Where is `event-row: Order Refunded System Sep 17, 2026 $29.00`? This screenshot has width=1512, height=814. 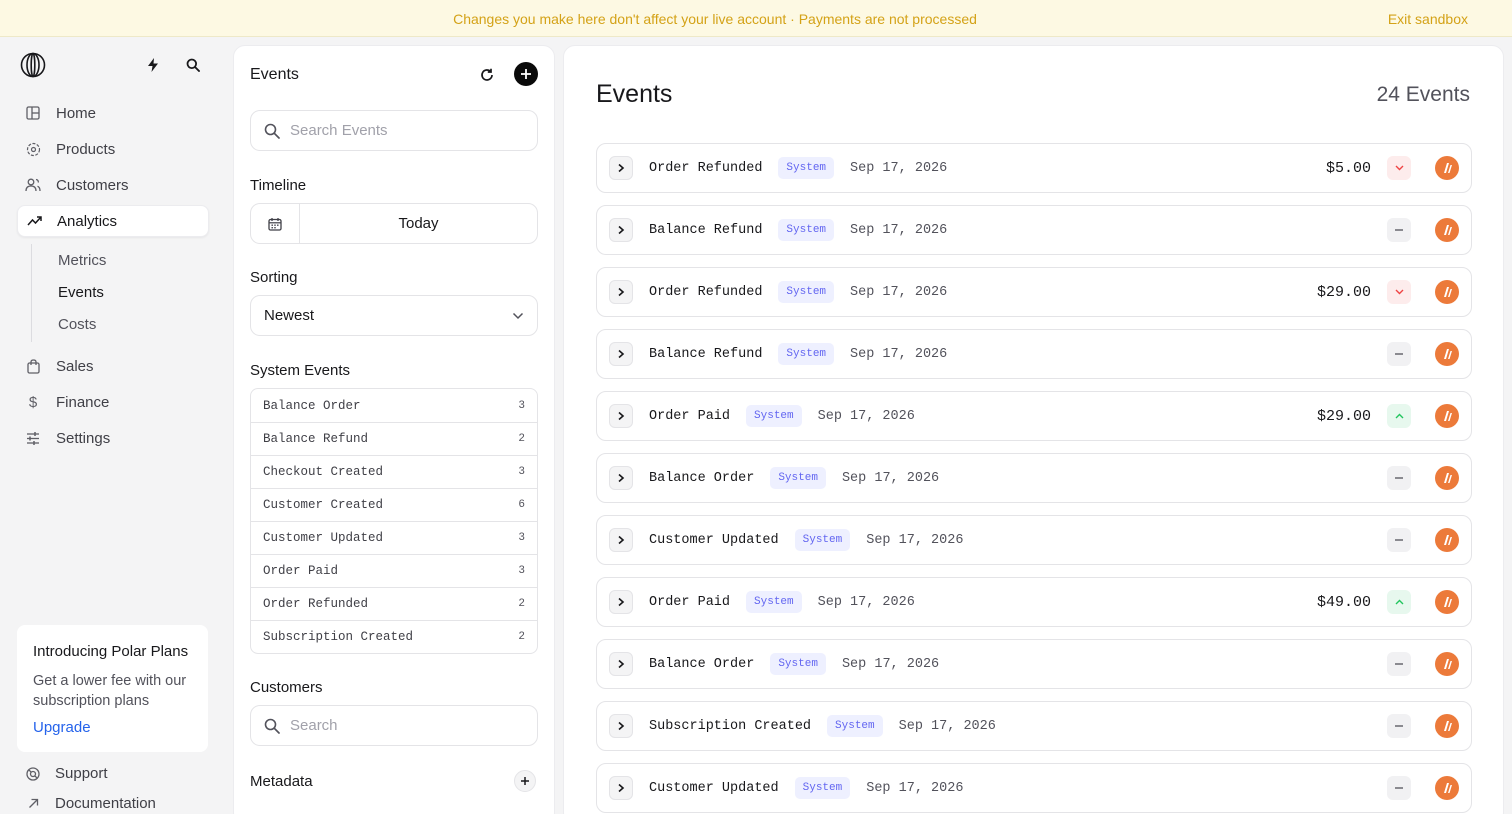 event-row: Order Refunded System Sep 17, 2026 $29.00 is located at coordinates (1034, 292).